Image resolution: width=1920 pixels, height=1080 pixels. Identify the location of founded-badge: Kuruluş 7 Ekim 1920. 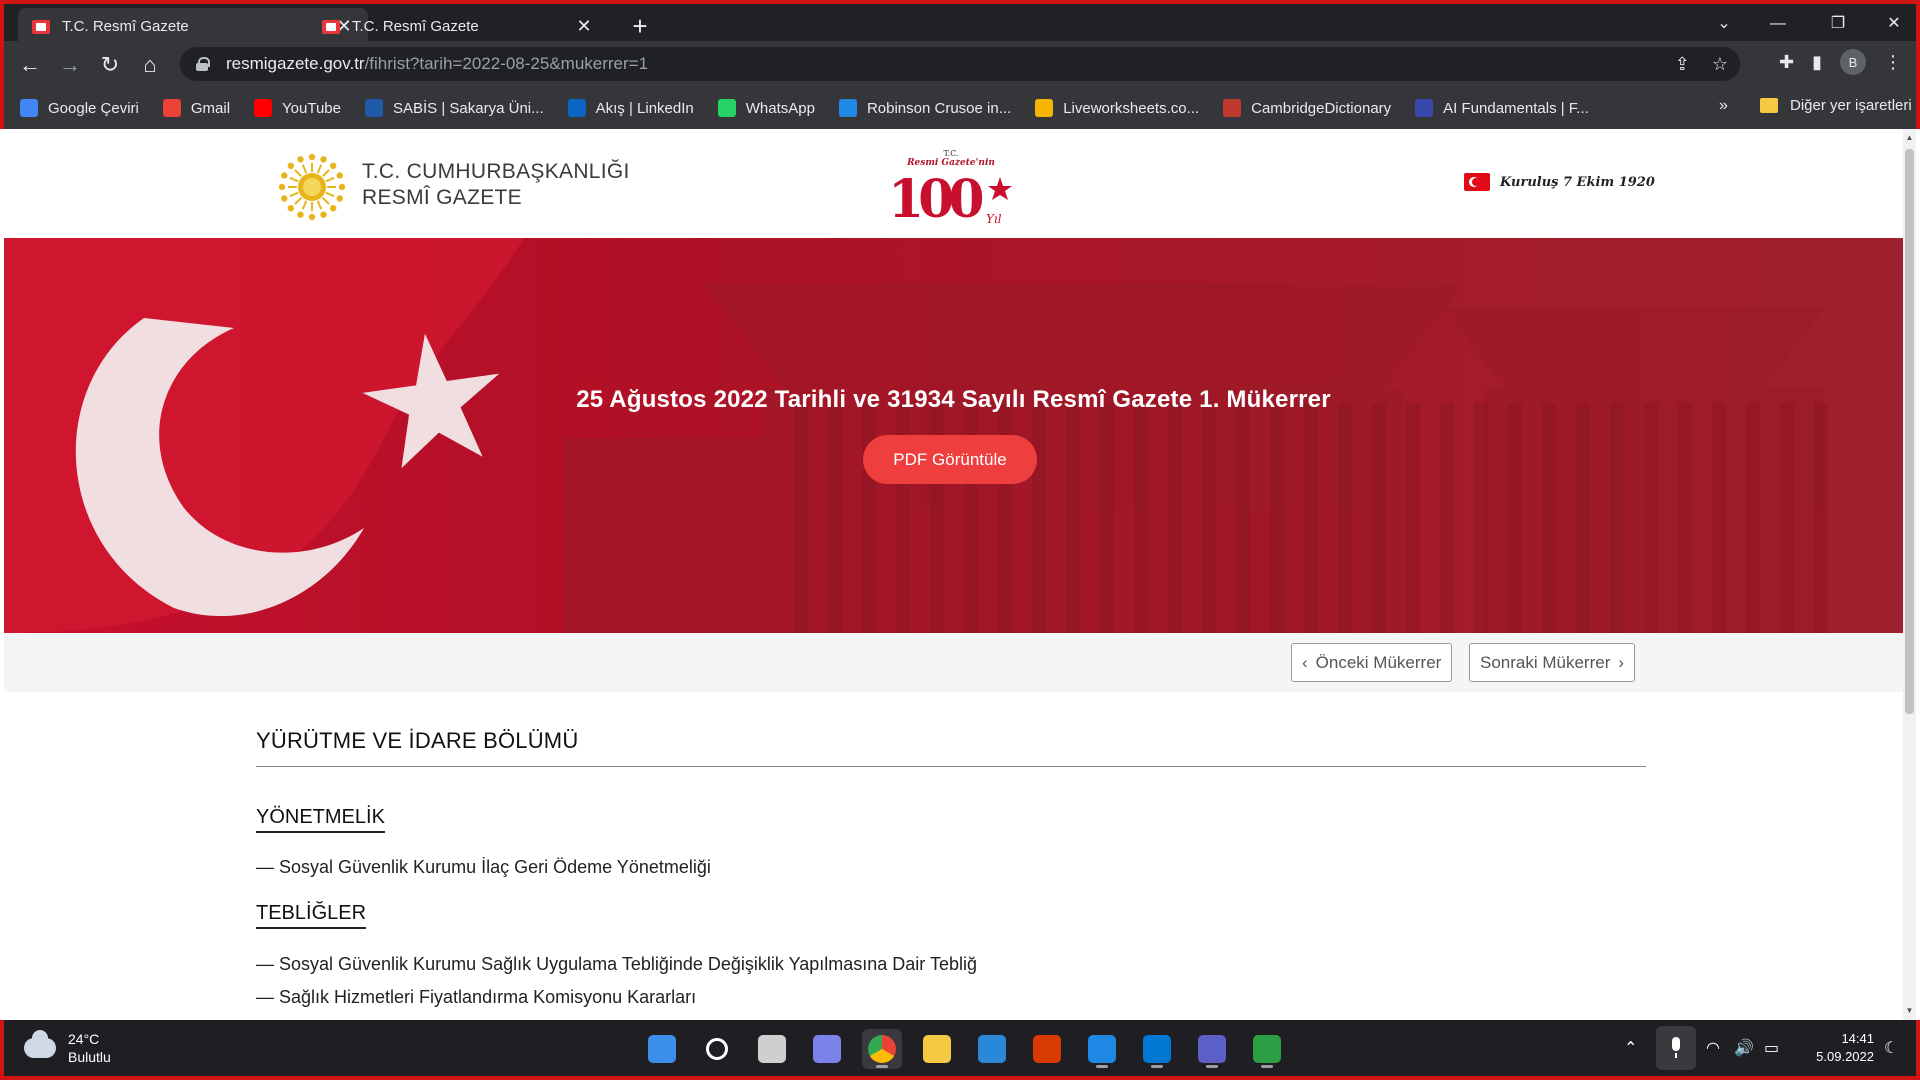
(1559, 182).